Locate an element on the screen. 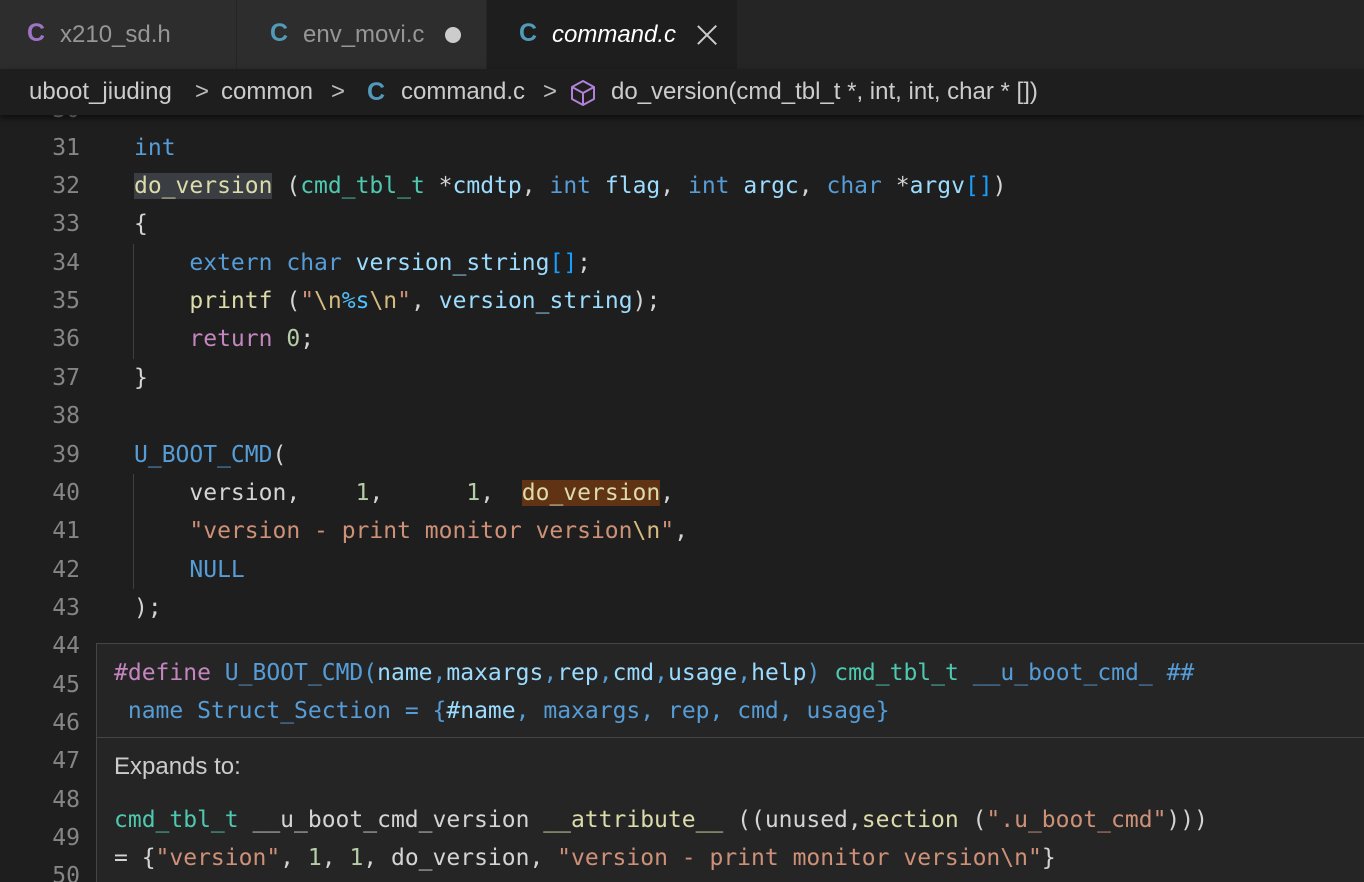 This screenshot has height=882, width=1364. code-line-42: NULL is located at coordinates (189, 570).